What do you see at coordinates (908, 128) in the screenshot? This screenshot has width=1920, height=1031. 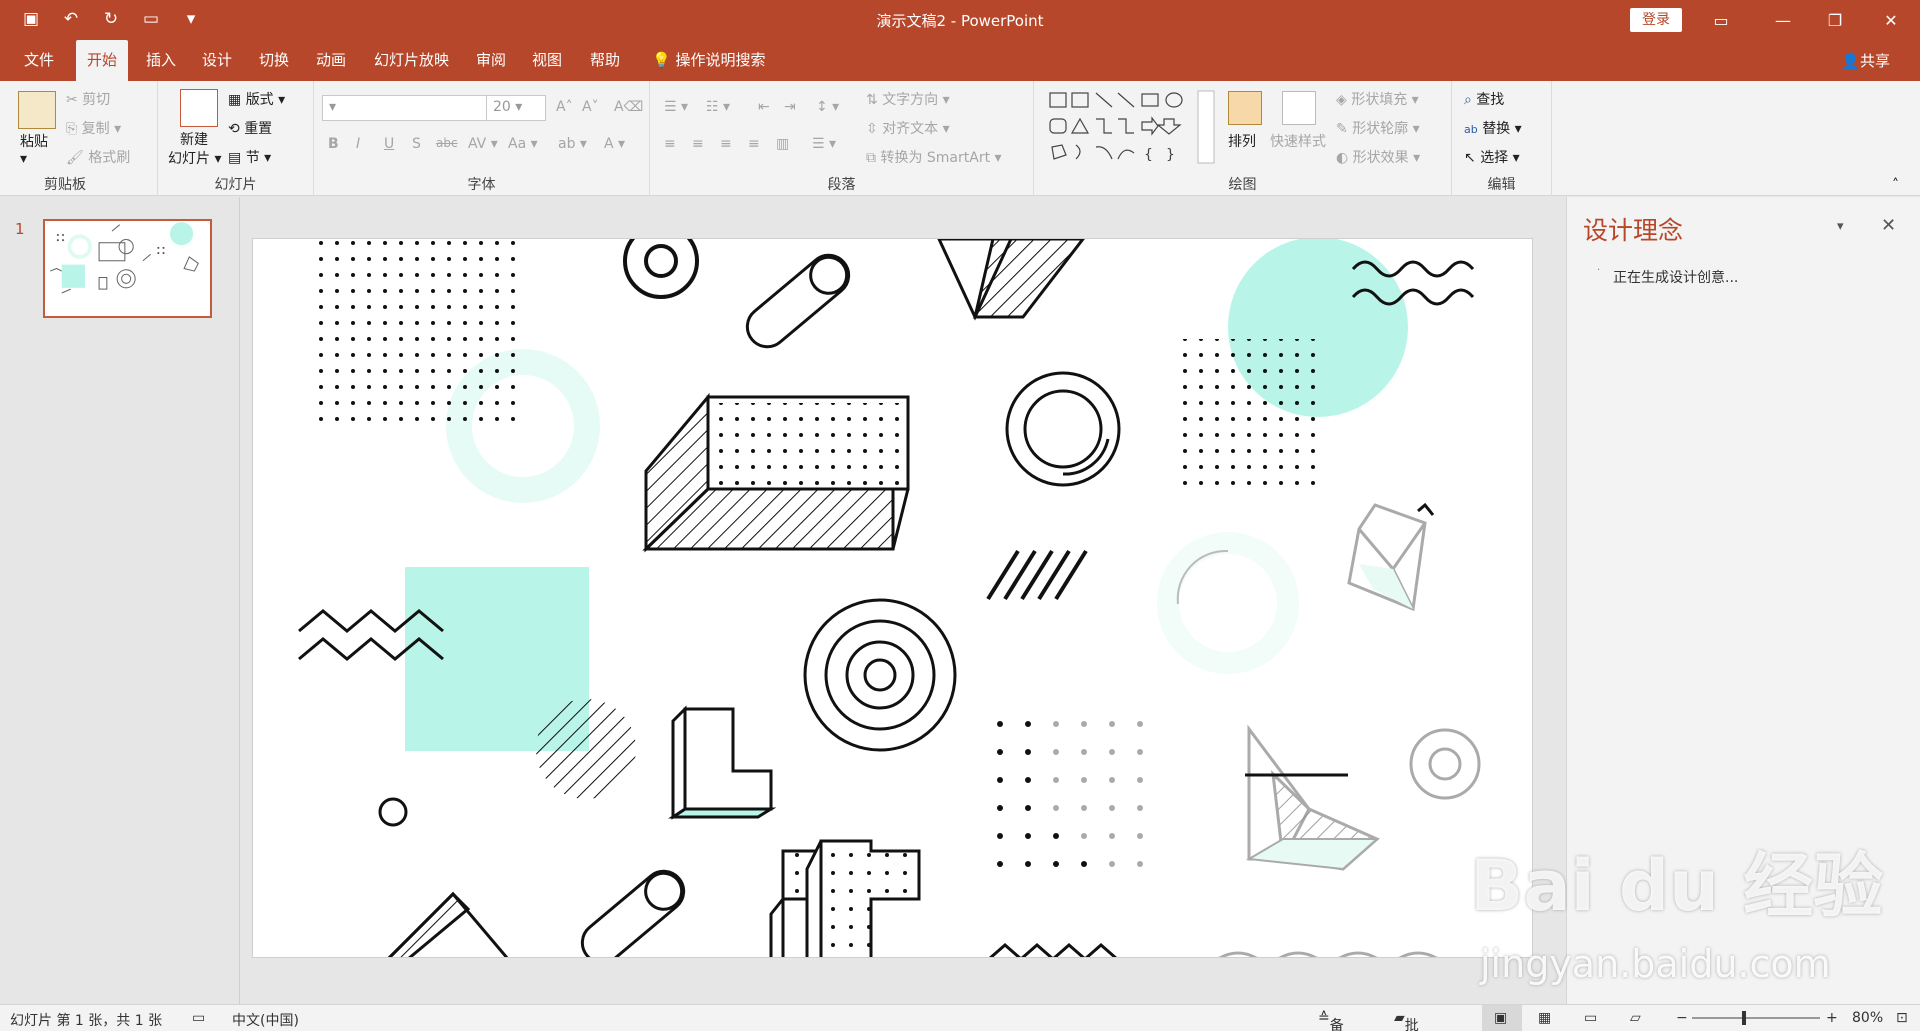 I see `align-text-button: ⇳ 对齐文本 ▾` at bounding box center [908, 128].